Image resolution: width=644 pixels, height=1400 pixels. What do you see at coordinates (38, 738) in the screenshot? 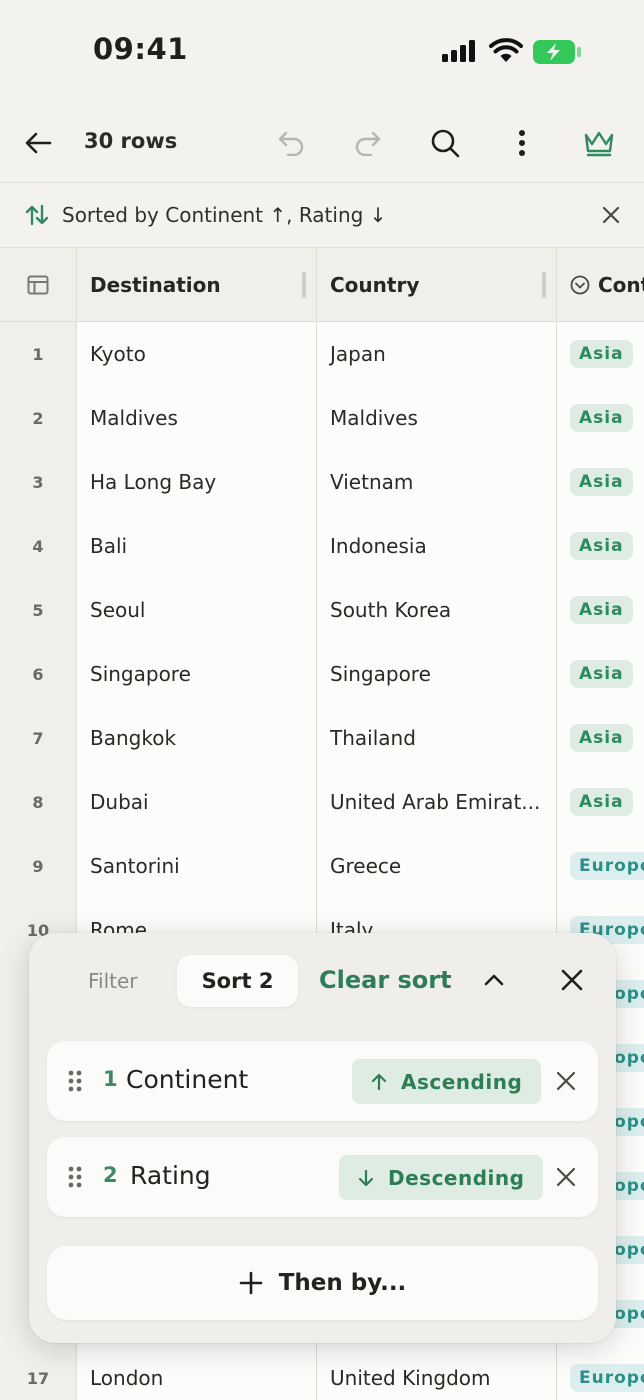
I see `row-number: 7` at bounding box center [38, 738].